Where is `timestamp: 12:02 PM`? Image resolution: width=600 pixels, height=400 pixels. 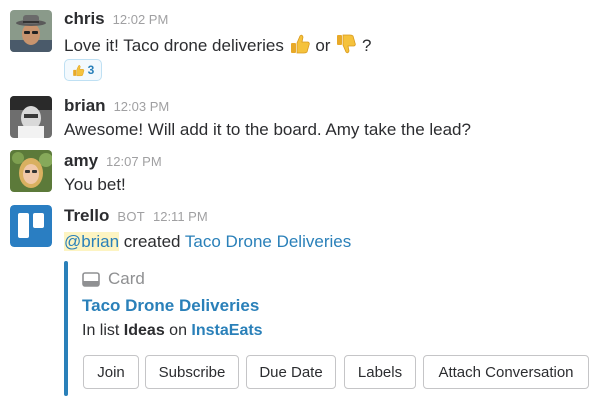
timestamp: 12:02 PM is located at coordinates (141, 19).